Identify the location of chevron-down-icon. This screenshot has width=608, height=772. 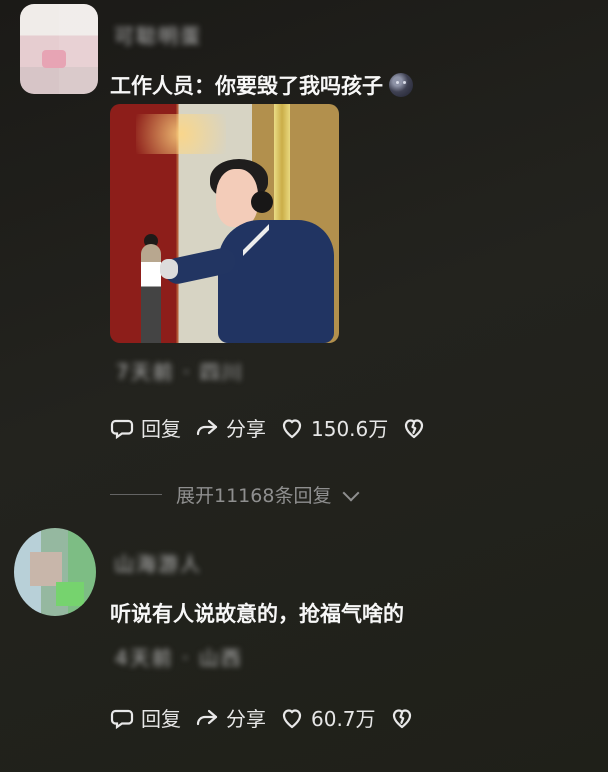
(351, 492).